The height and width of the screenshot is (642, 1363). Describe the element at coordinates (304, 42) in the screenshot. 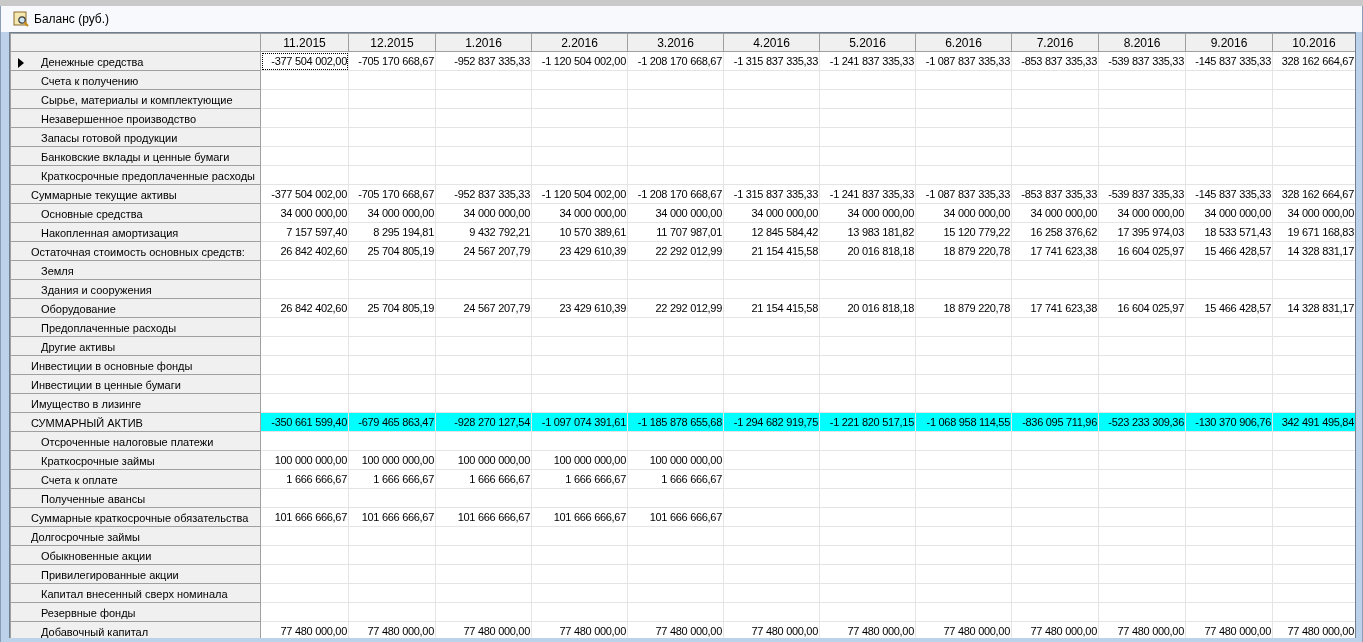

I see `column-header: 11.2015` at that location.